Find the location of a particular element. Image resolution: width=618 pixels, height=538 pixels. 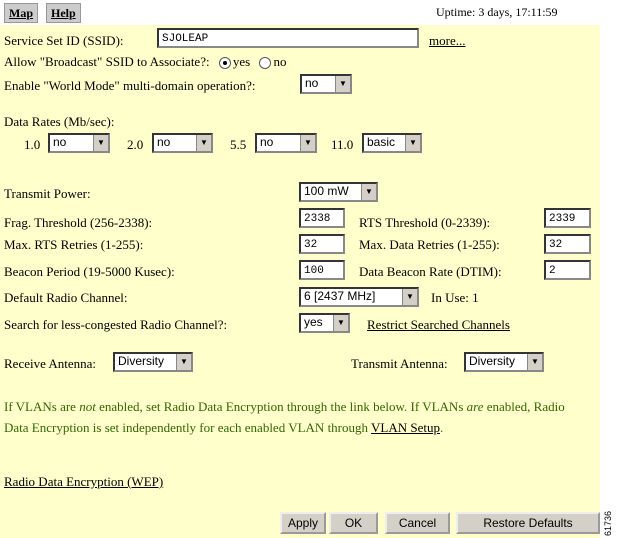

receive-antenna-select: Diversity ▼ is located at coordinates (153, 362).